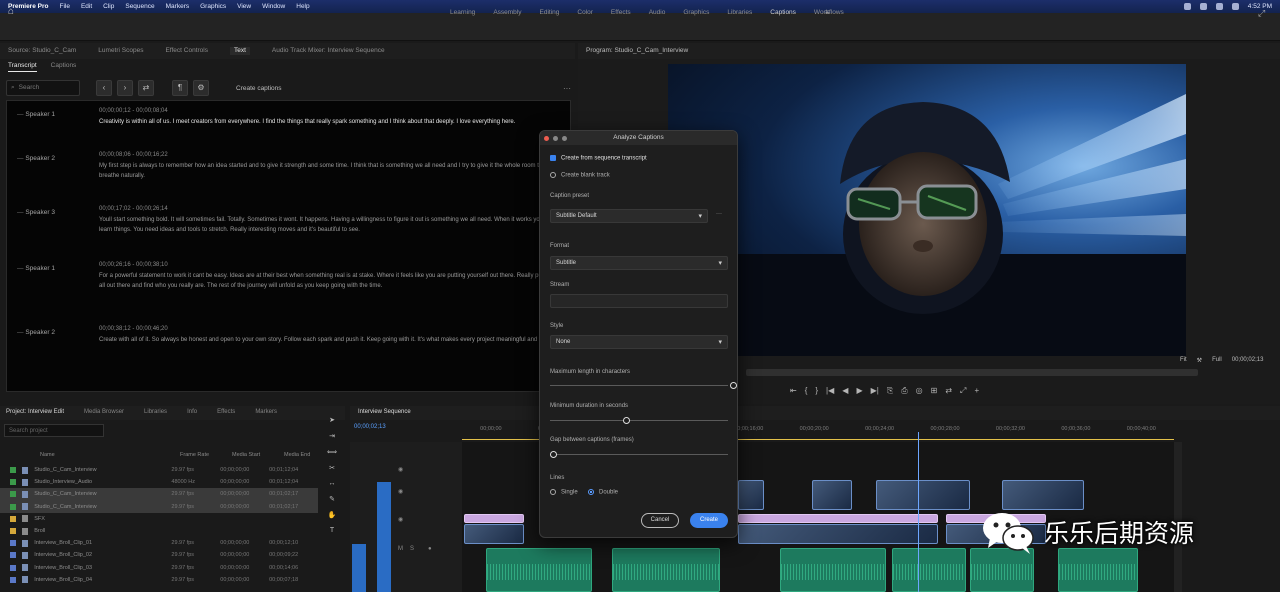 The width and height of the screenshot is (1280, 592). Describe the element at coordinates (580, 175) in the screenshot. I see `option-blank-track: Create blank track` at that location.